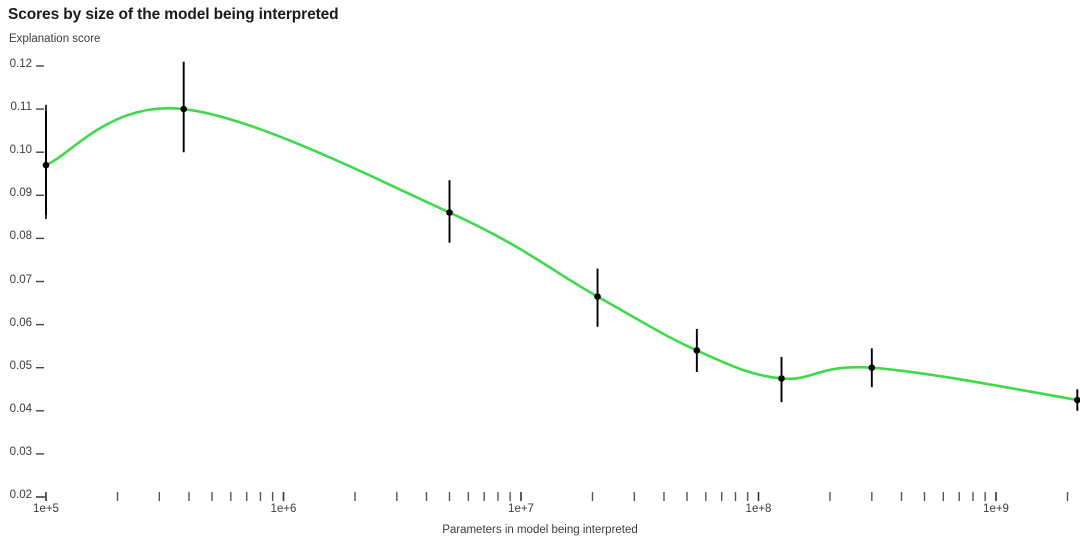 Image resolution: width=1080 pixels, height=549 pixels. What do you see at coordinates (20, 64) in the screenshot?
I see `y-tick-label: 0.12` at bounding box center [20, 64].